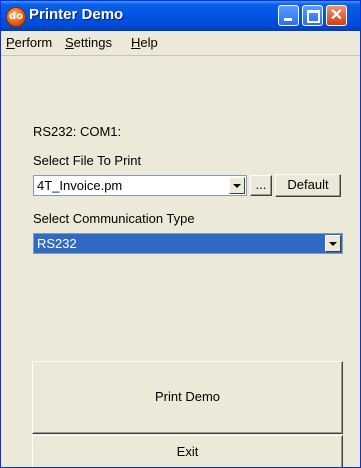 Image resolution: width=361 pixels, height=468 pixels. I want to click on menu-settings: Settings, so click(88, 42).